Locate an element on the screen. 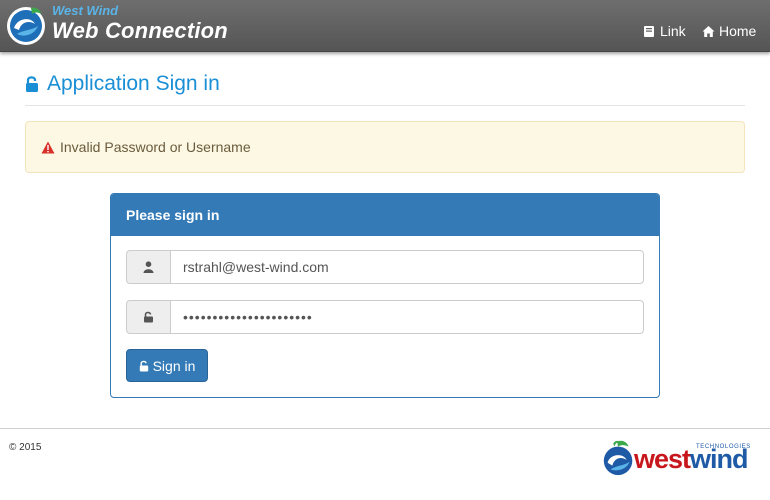 This screenshot has width=770, height=500. password-field is located at coordinates (407, 317).